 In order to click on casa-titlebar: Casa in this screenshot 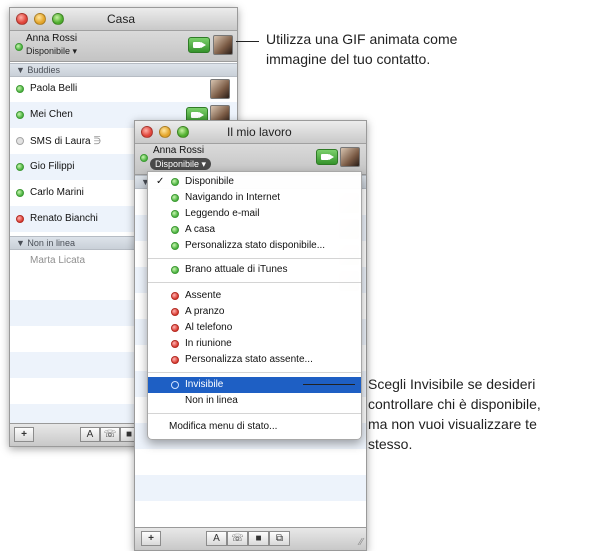, I will do `click(123, 19)`.